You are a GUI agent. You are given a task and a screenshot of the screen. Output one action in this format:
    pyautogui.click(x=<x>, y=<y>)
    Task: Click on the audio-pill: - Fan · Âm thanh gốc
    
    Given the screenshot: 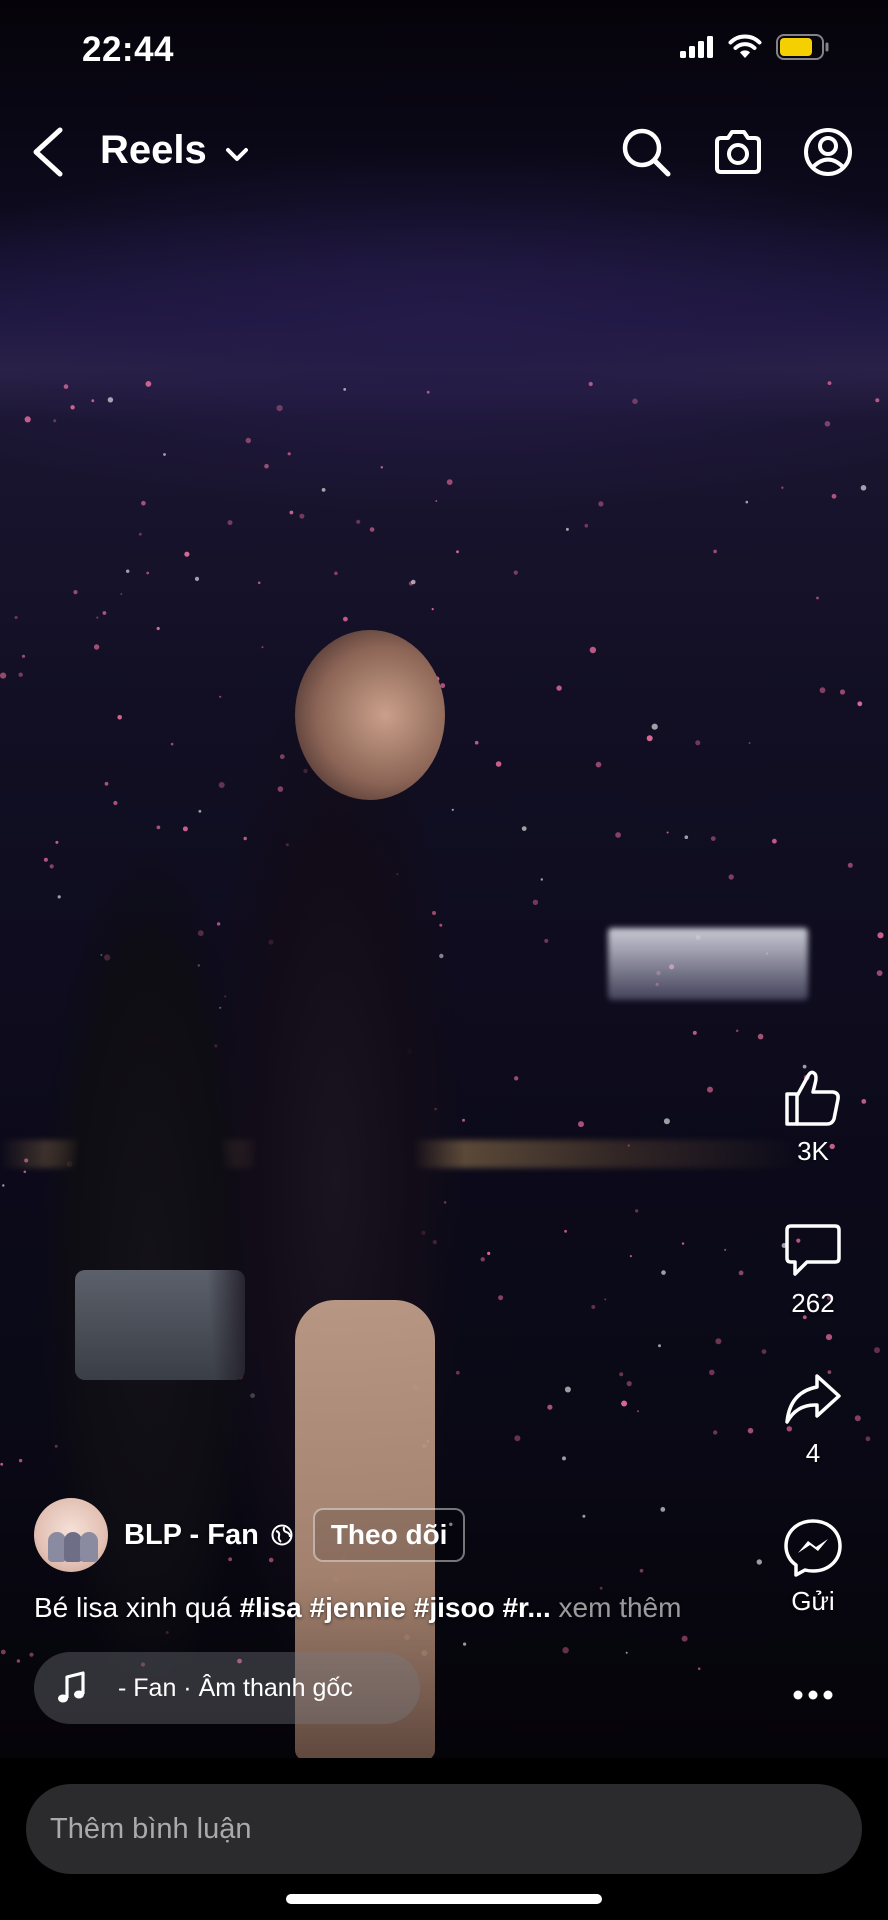 What is the action you would take?
    pyautogui.click(x=227, y=1688)
    